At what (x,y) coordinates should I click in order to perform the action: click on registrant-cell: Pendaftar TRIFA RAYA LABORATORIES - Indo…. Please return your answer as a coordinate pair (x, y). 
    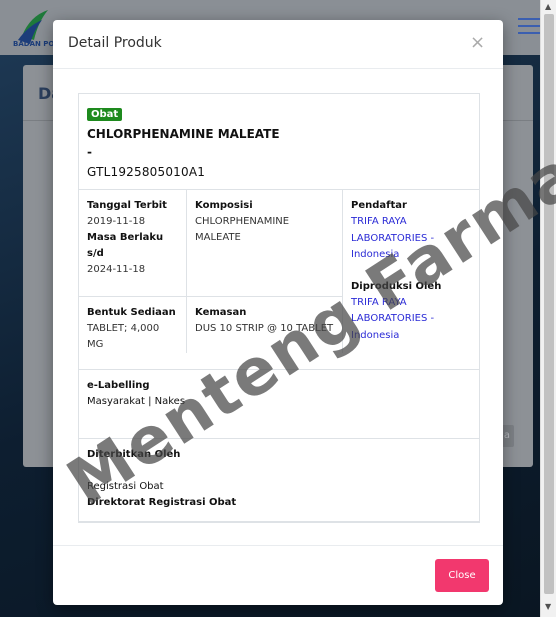
    Looking at the image, I should click on (411, 271).